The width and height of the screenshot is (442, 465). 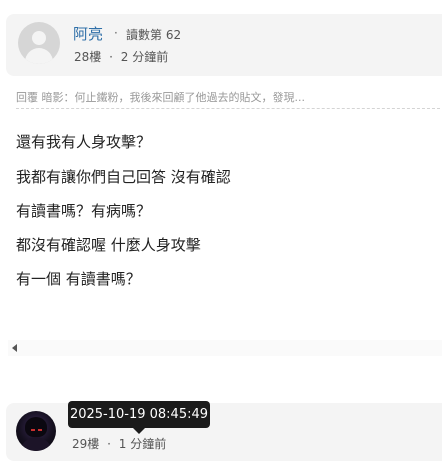 I want to click on post-header: 阿亮 · 讀數第 62 28樓 · 2 分鐘前, so click(x=224, y=45).